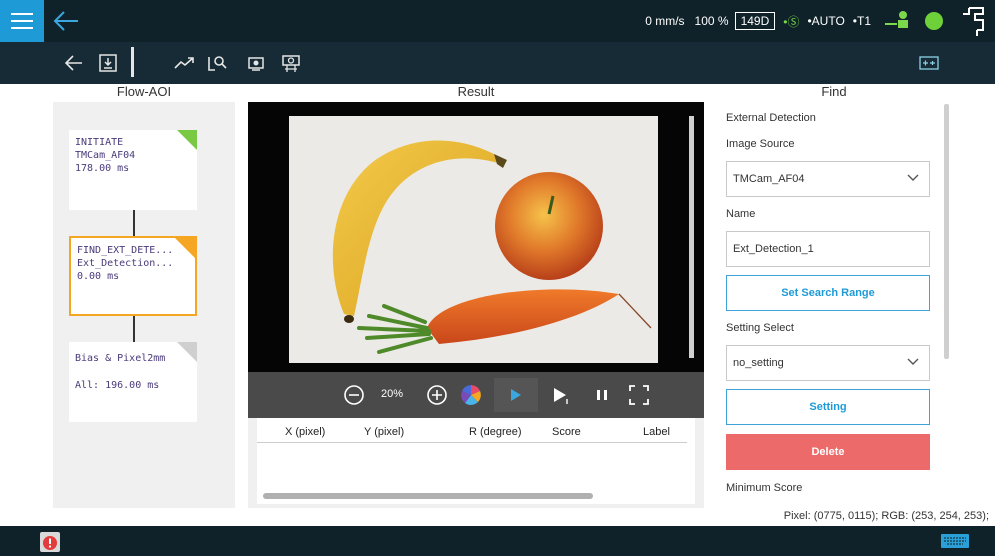 The image size is (995, 556). What do you see at coordinates (384, 432) in the screenshot?
I see `column-header: Y (pixel)` at bounding box center [384, 432].